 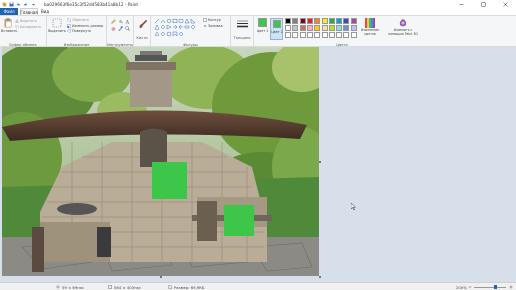 What do you see at coordinates (276, 29) in the screenshot?
I see `color2-button: Цвет 2` at bounding box center [276, 29].